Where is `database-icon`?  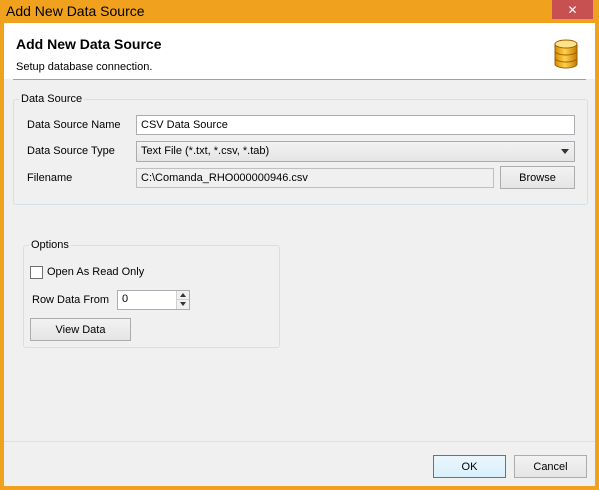 database-icon is located at coordinates (566, 54).